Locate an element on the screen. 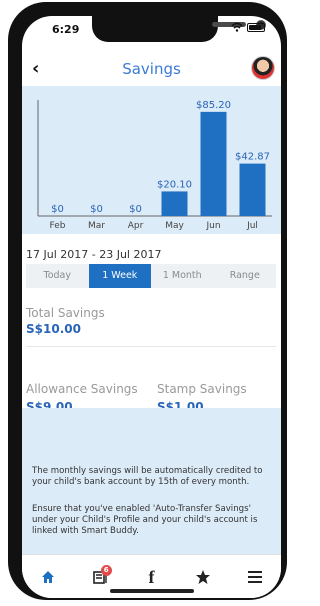 The image size is (320, 606). value-label-apr: $0 is located at coordinates (135, 209).